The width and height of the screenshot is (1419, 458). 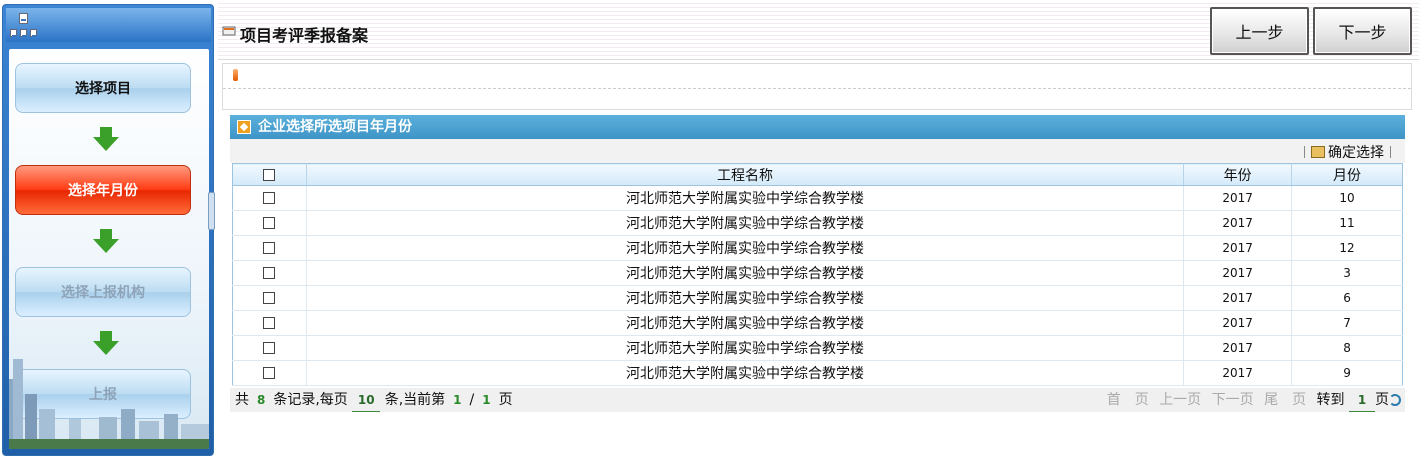 I want to click on step-label: 选择项目, so click(x=103, y=89).